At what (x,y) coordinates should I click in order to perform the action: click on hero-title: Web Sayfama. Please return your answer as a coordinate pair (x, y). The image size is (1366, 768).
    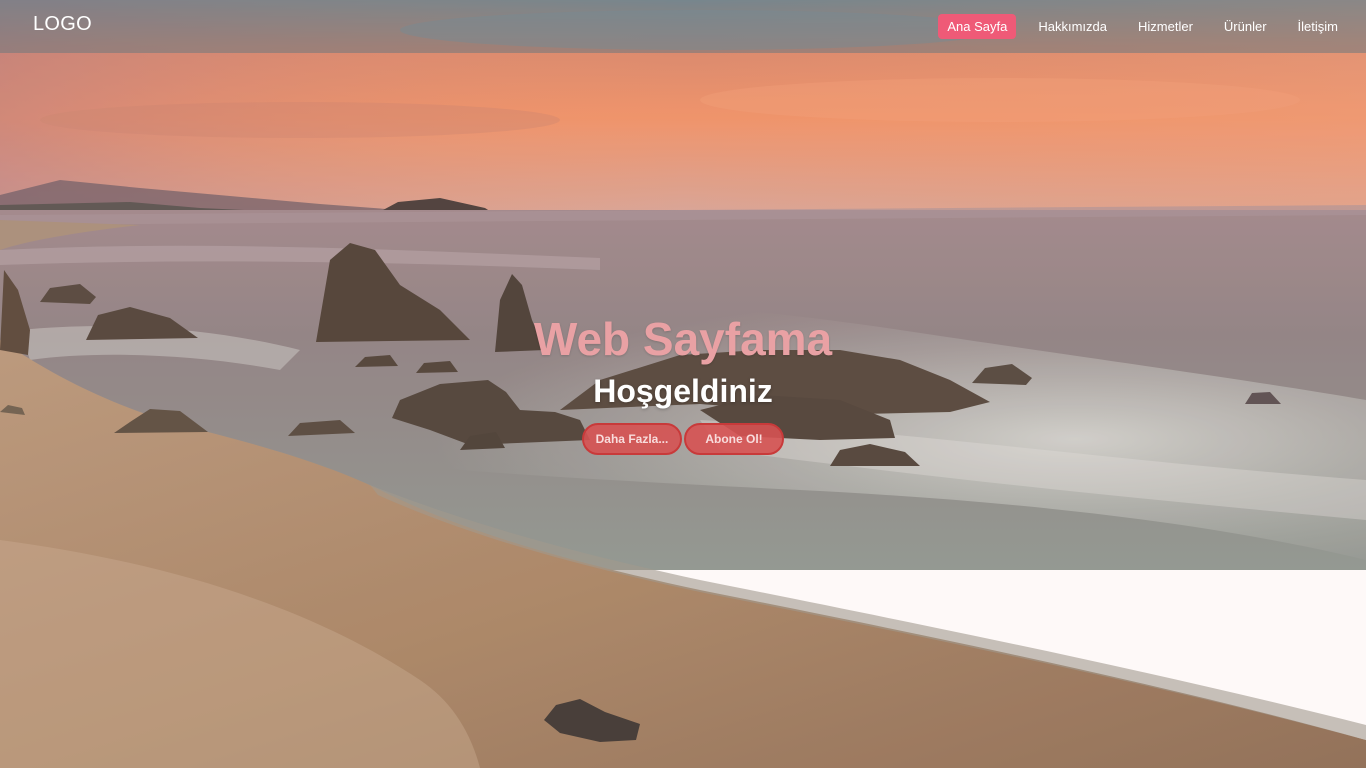
    Looking at the image, I should click on (683, 339).